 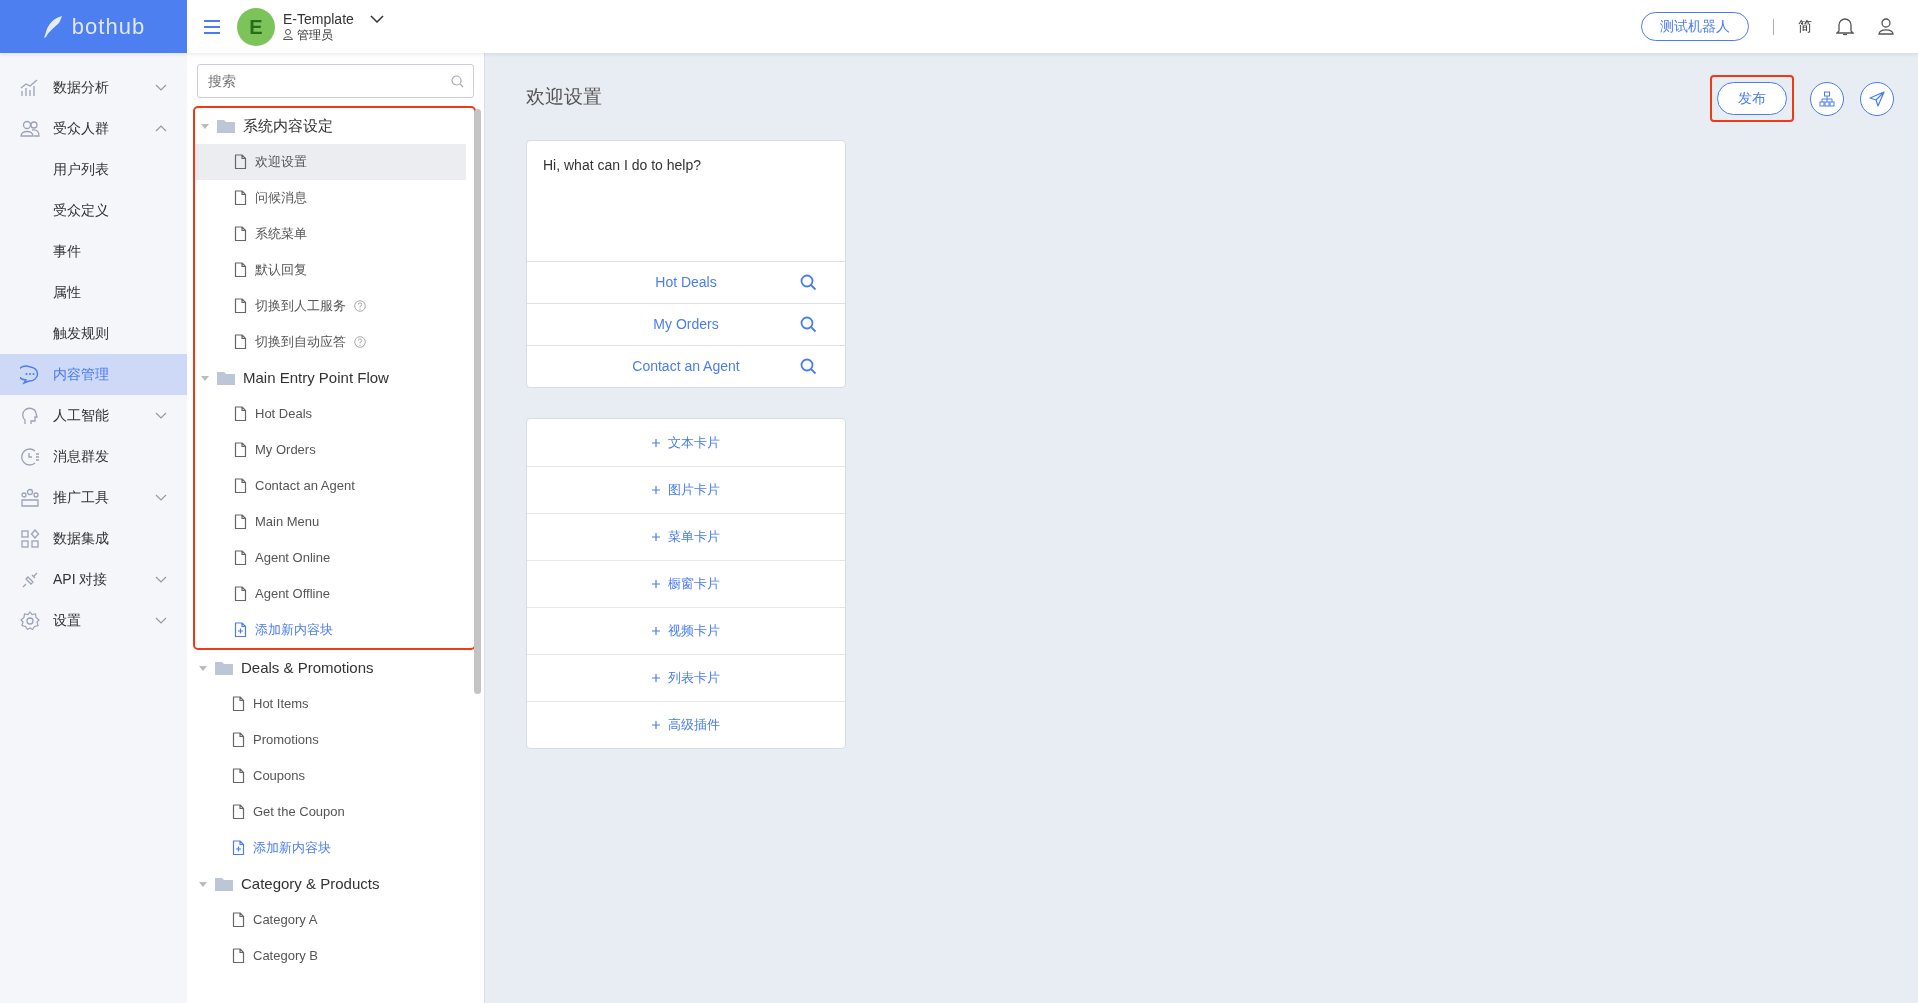 I want to click on sidebar-subitem: 用户列表, so click(x=93, y=169).